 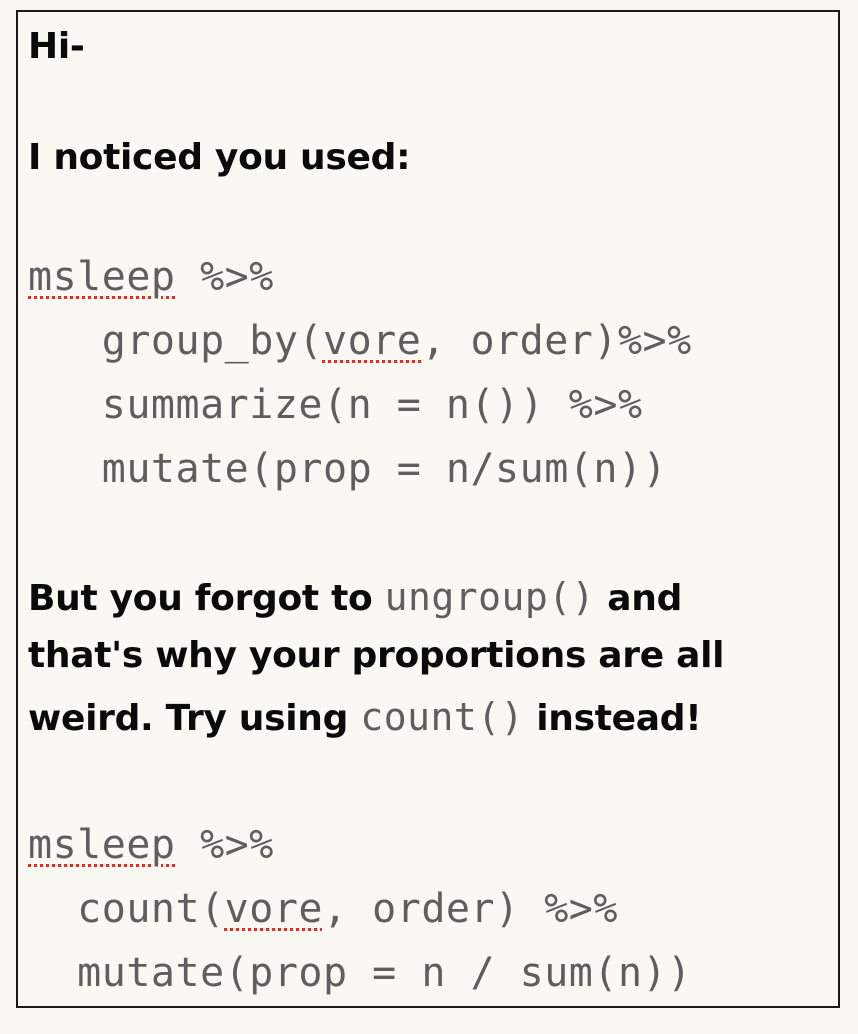 What do you see at coordinates (194, 718) in the screenshot?
I see `explanation-text: weird. Try using` at bounding box center [194, 718].